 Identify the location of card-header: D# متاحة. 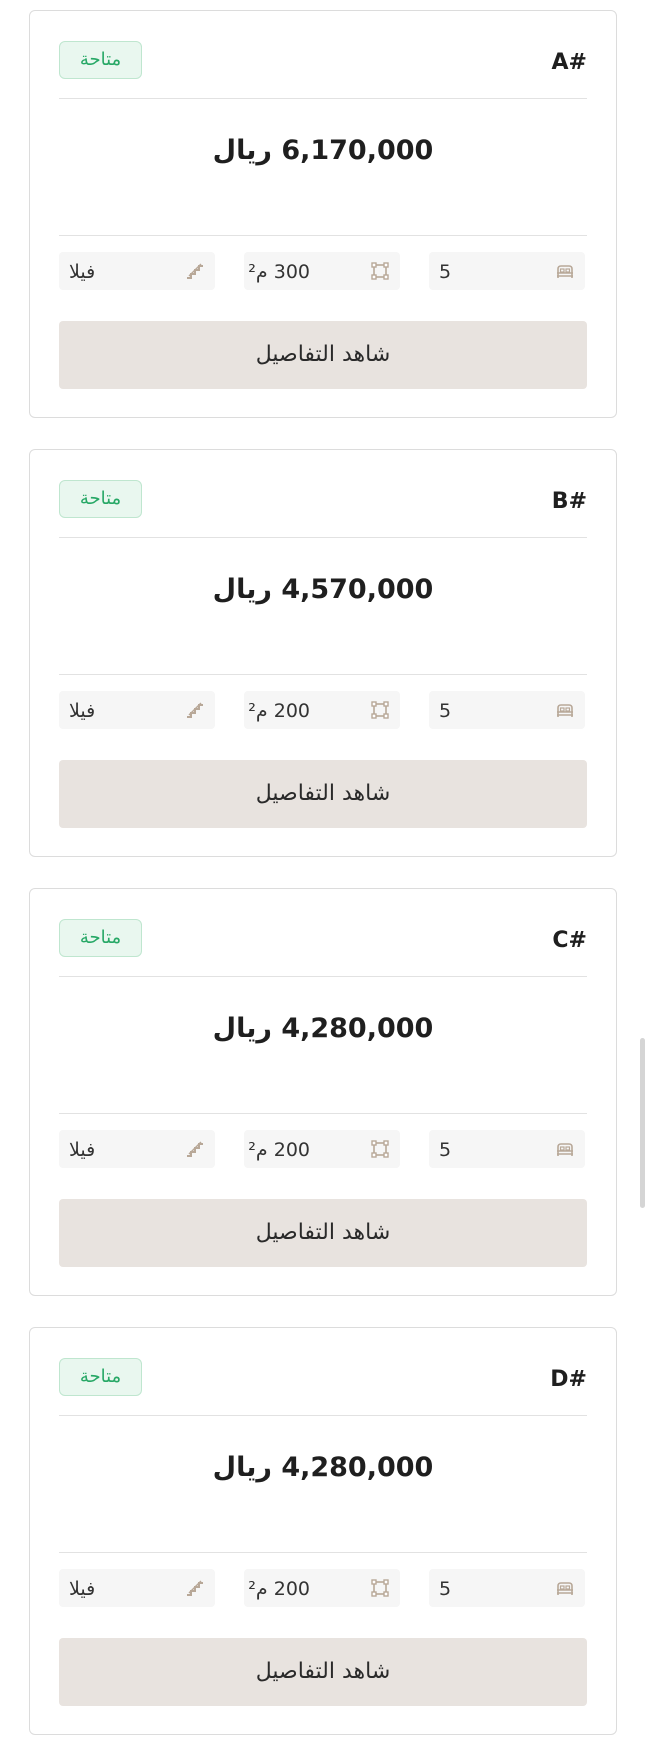
(323, 1378).